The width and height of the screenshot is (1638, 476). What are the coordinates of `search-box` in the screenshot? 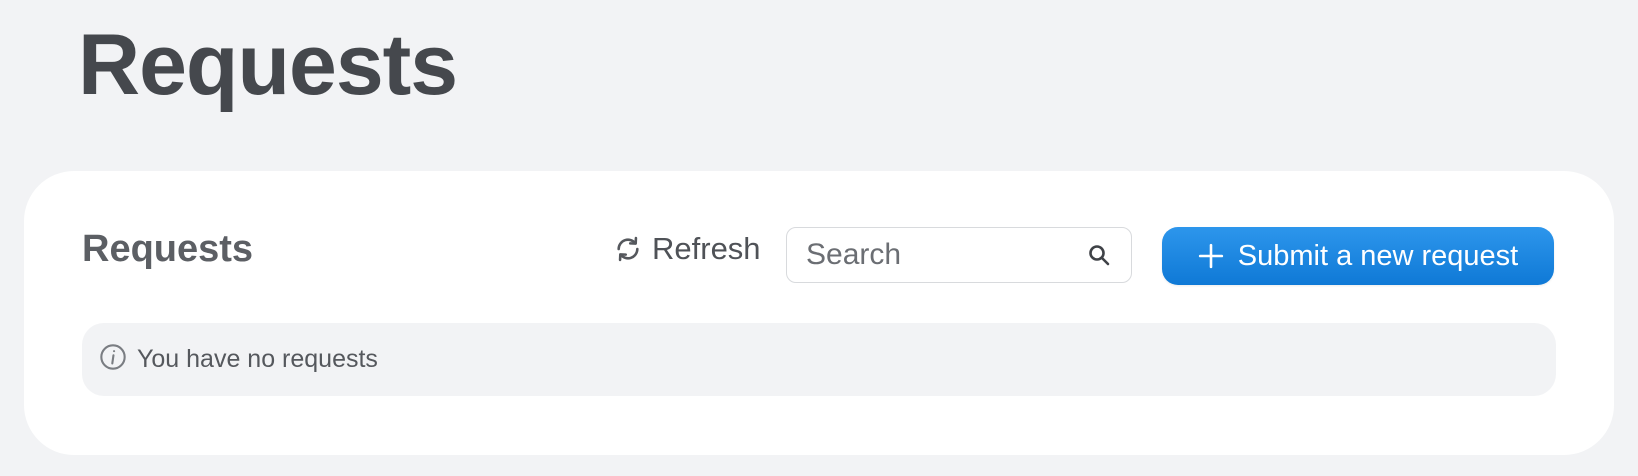 It's located at (959, 255).